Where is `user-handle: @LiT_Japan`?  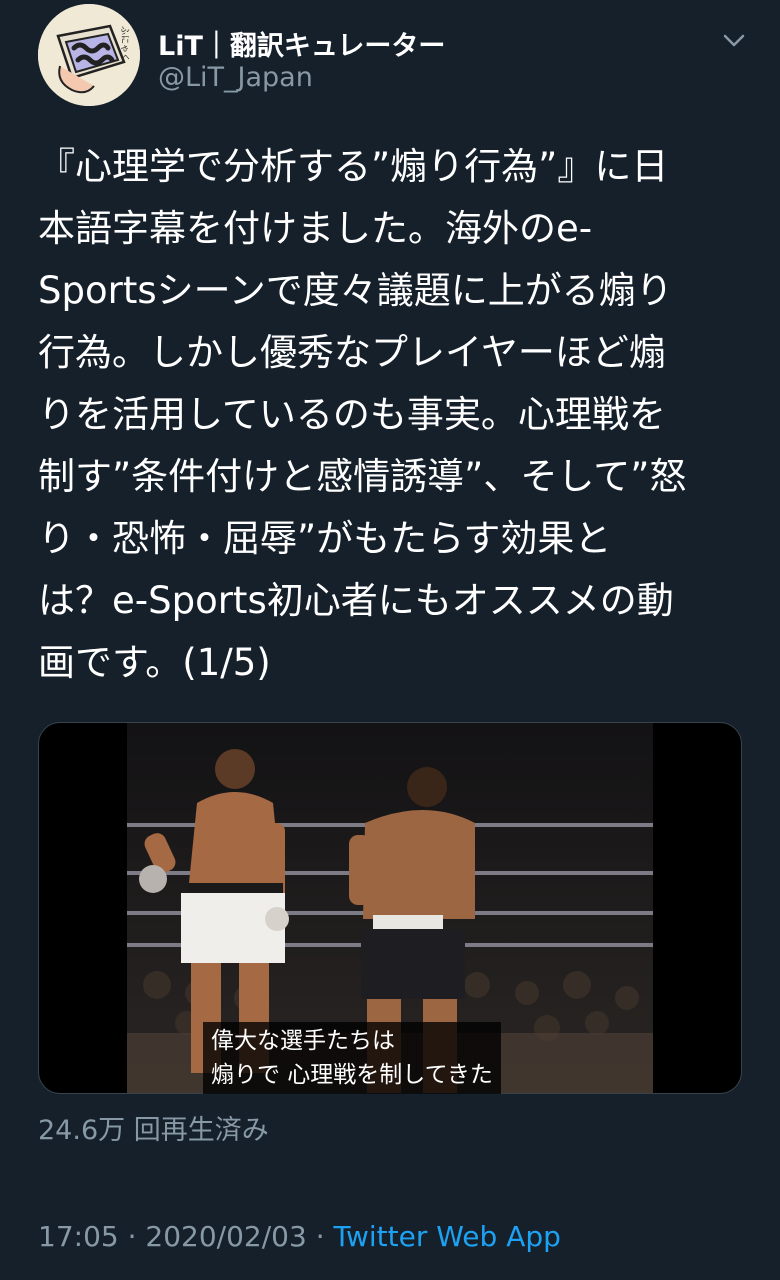
user-handle: @LiT_Japan is located at coordinates (235, 77).